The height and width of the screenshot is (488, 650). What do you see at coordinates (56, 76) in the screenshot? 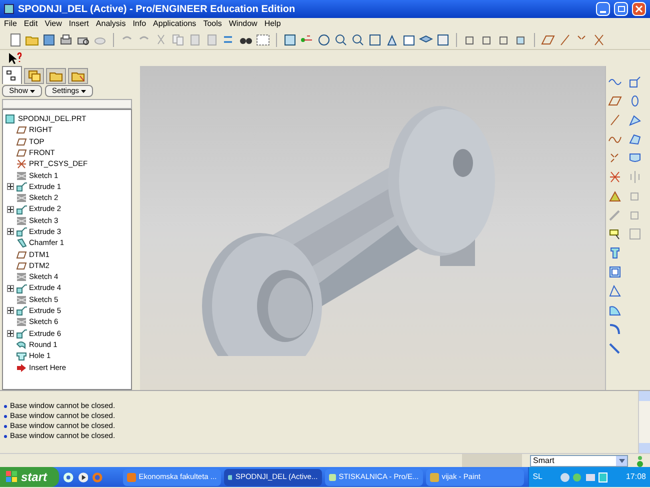
I see `favorites-tab` at bounding box center [56, 76].